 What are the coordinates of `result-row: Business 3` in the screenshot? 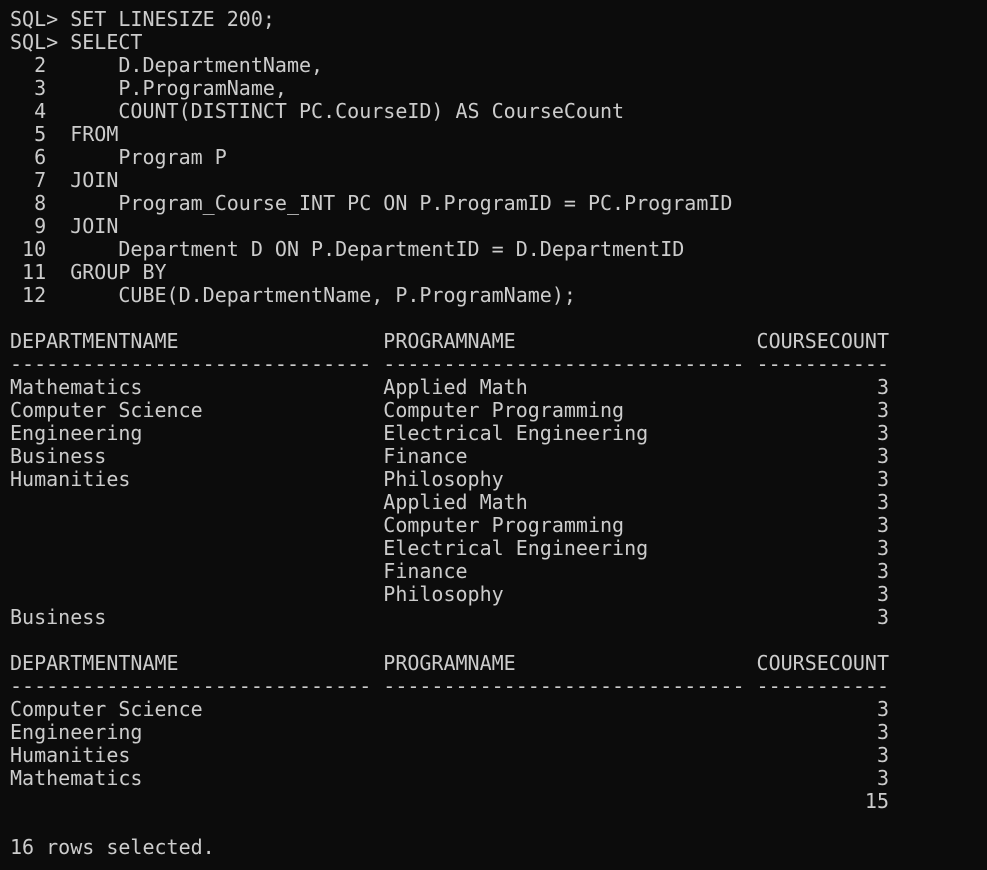 It's located at (449, 617).